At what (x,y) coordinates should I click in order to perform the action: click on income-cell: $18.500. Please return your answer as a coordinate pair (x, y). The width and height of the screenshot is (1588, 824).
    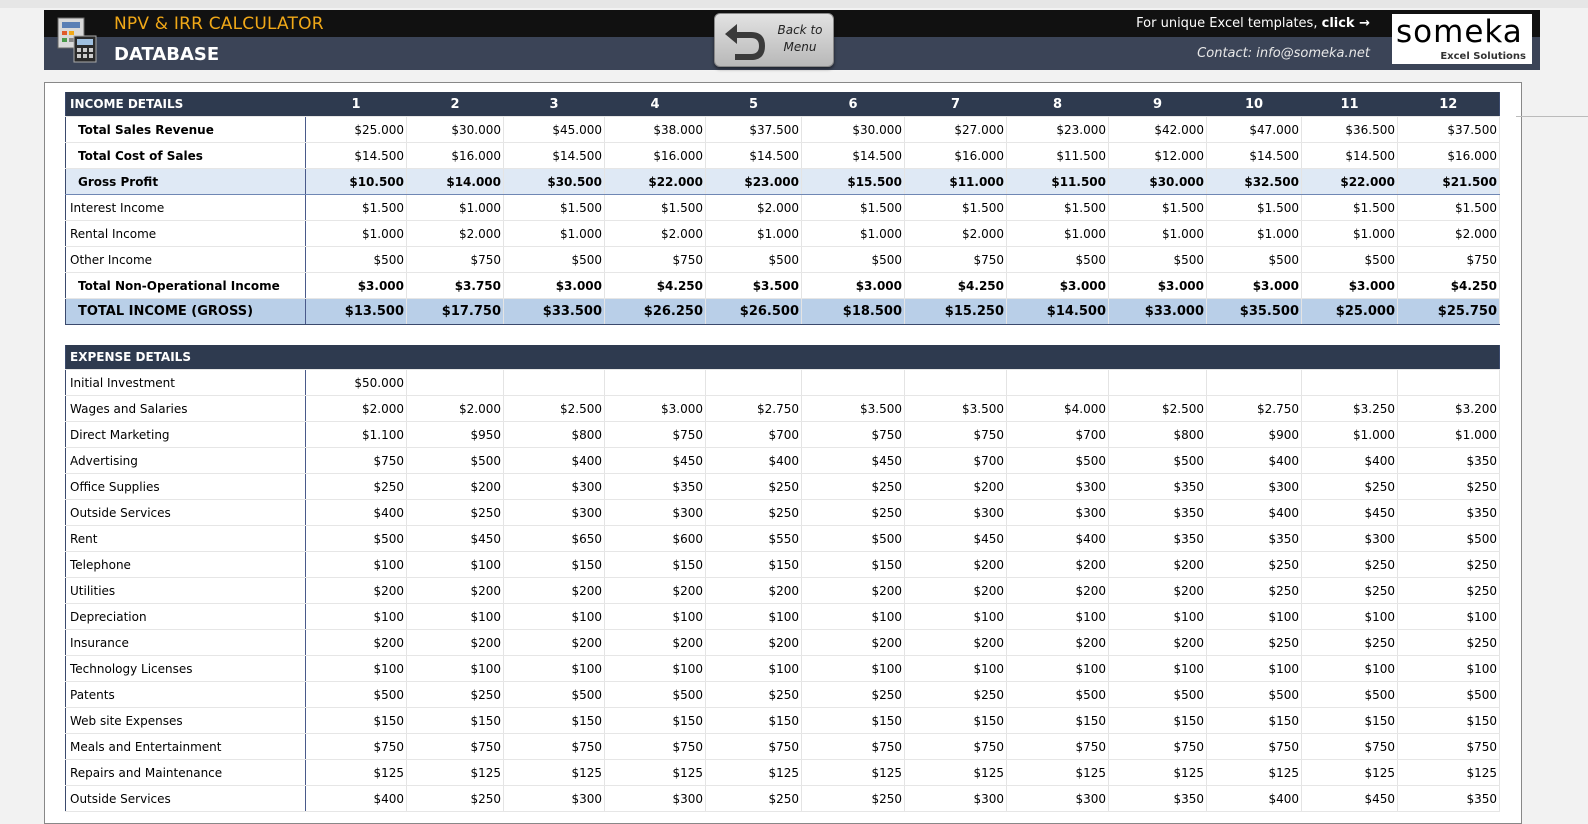
    Looking at the image, I should click on (853, 311).